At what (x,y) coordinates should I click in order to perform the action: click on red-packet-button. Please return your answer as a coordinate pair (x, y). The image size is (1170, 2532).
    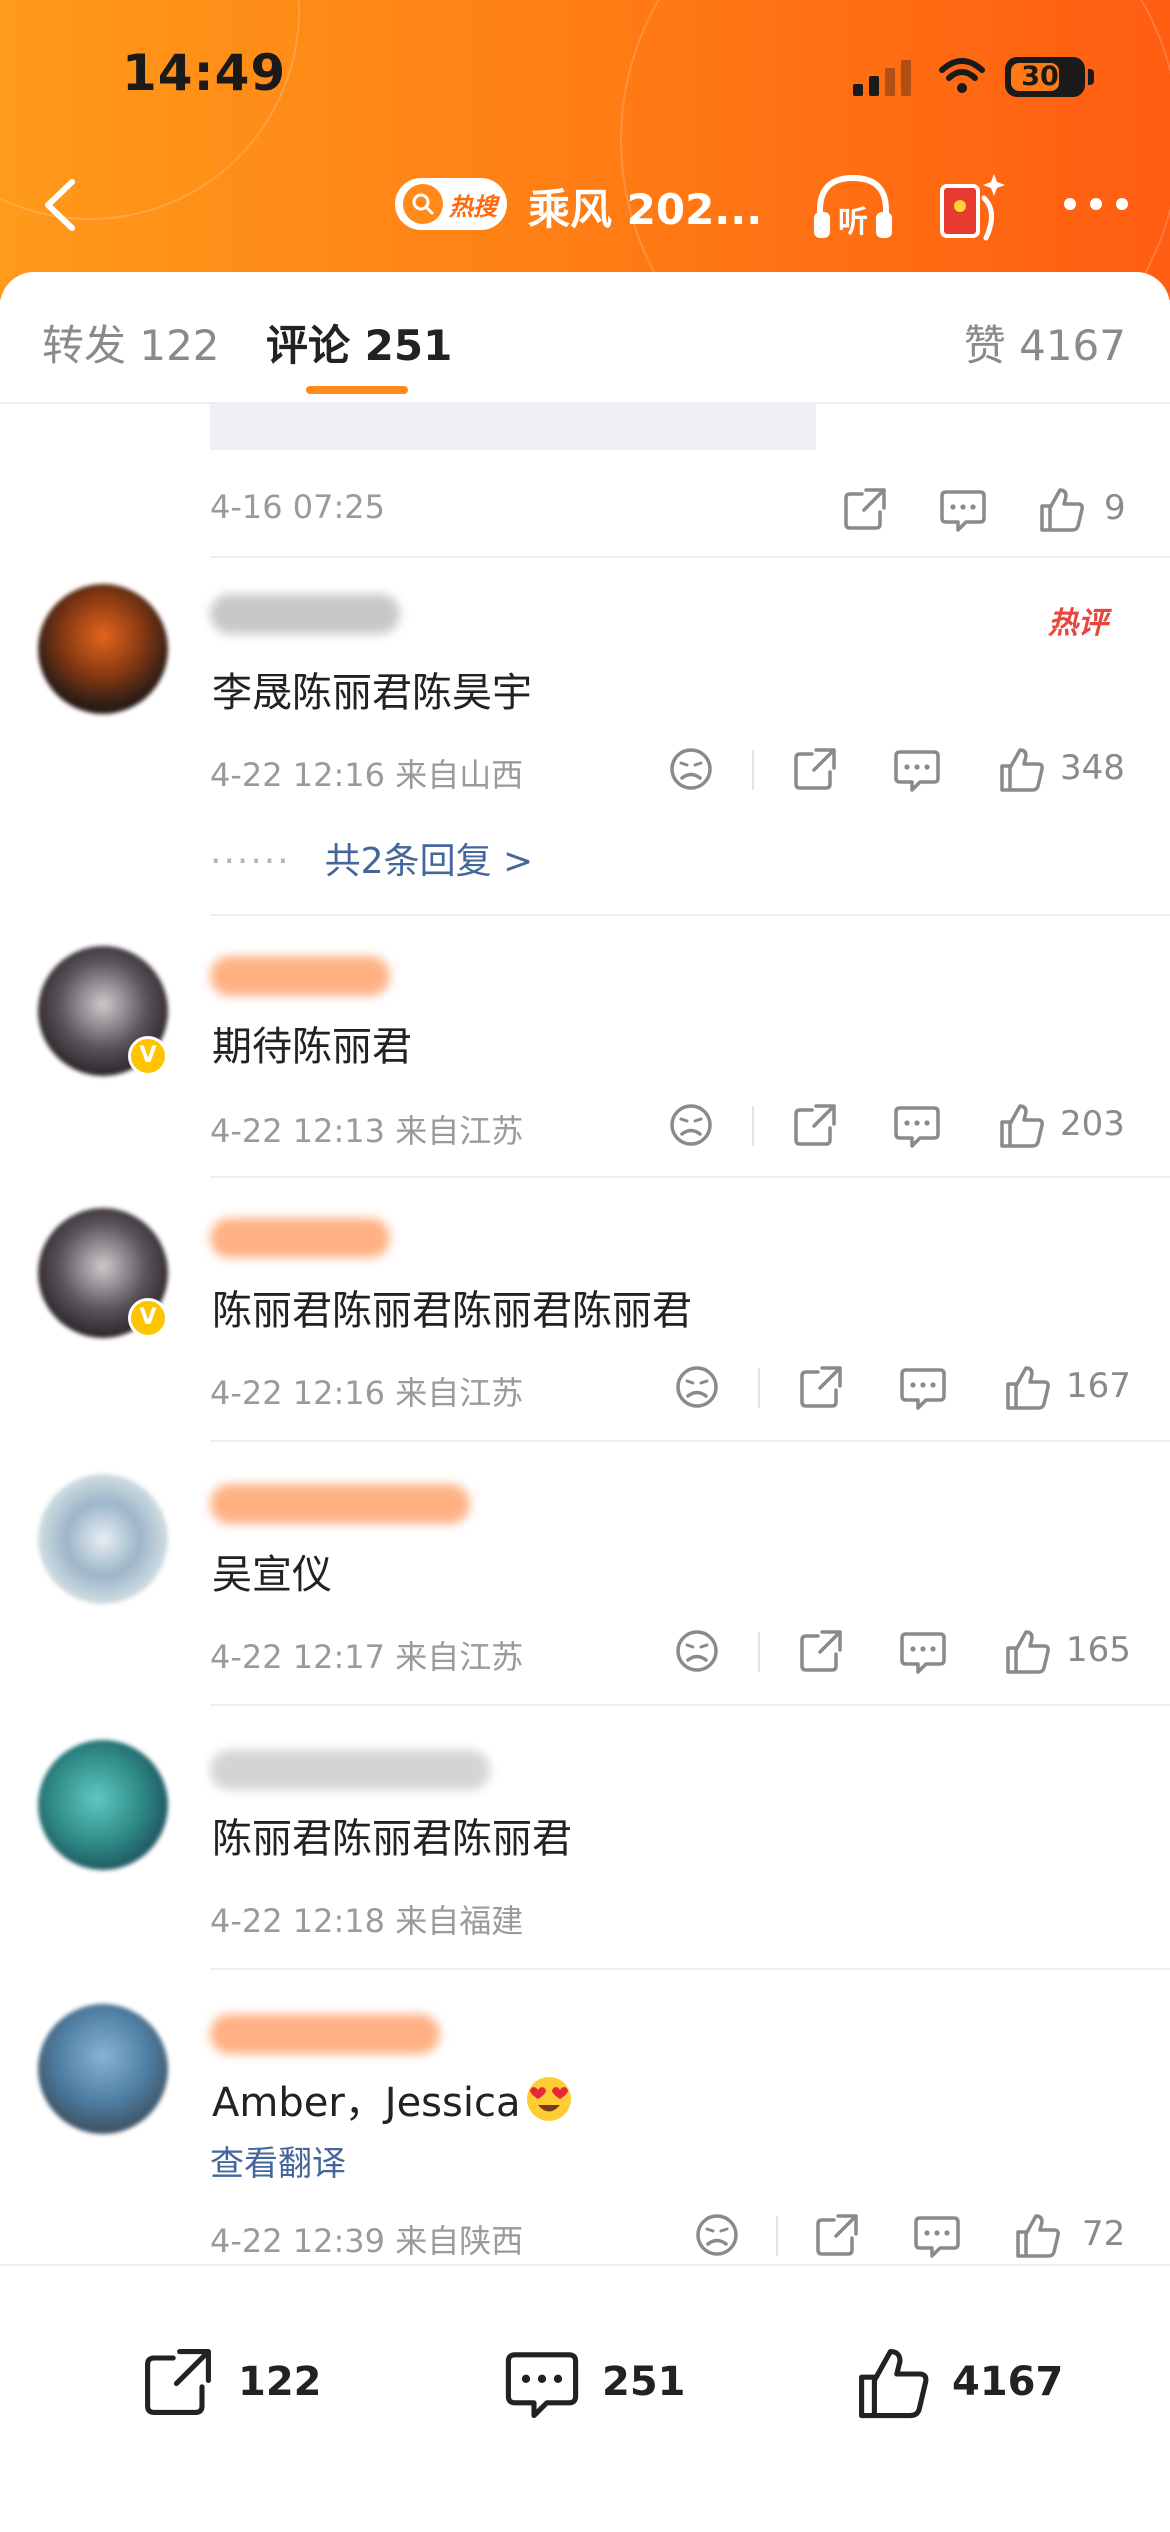
    Looking at the image, I should click on (972, 208).